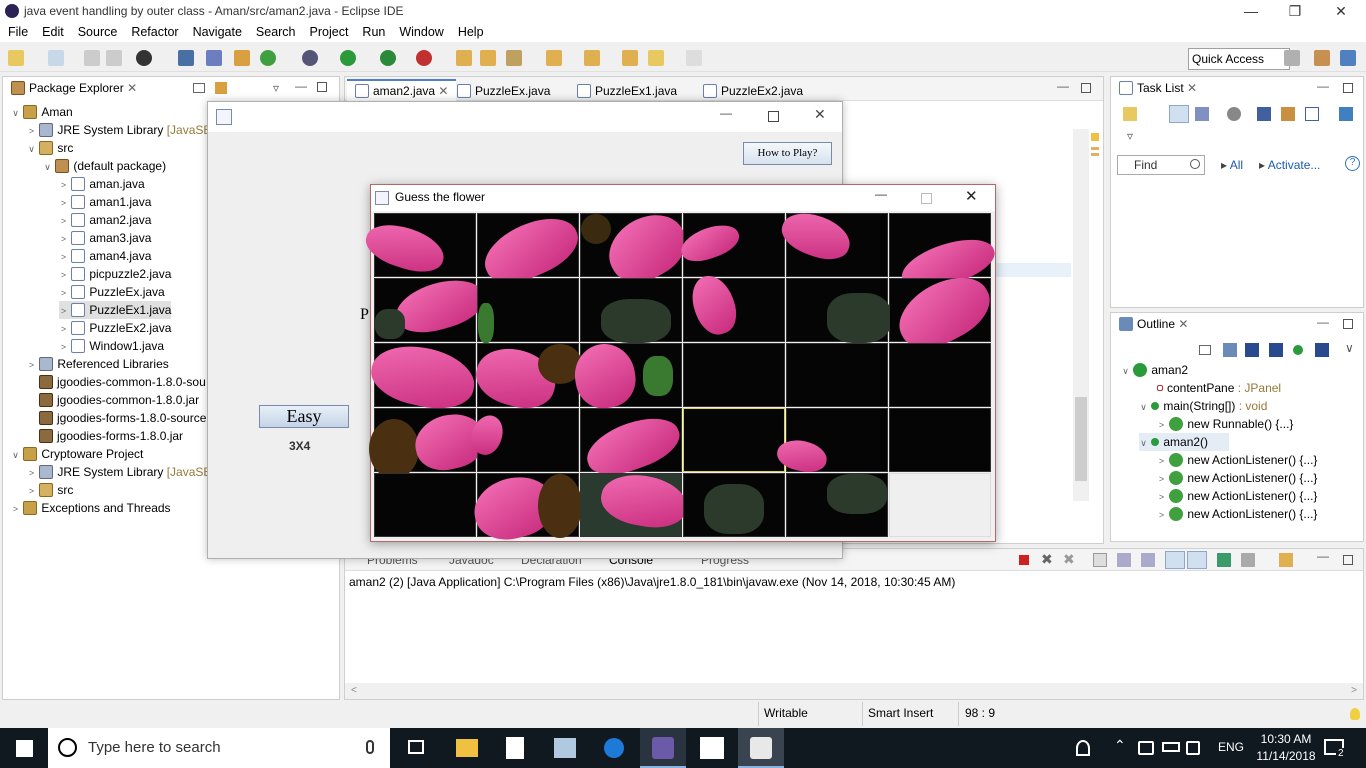 Image resolution: width=1366 pixels, height=768 pixels. What do you see at coordinates (328, 32) in the screenshot?
I see `menu-project: Project` at bounding box center [328, 32].